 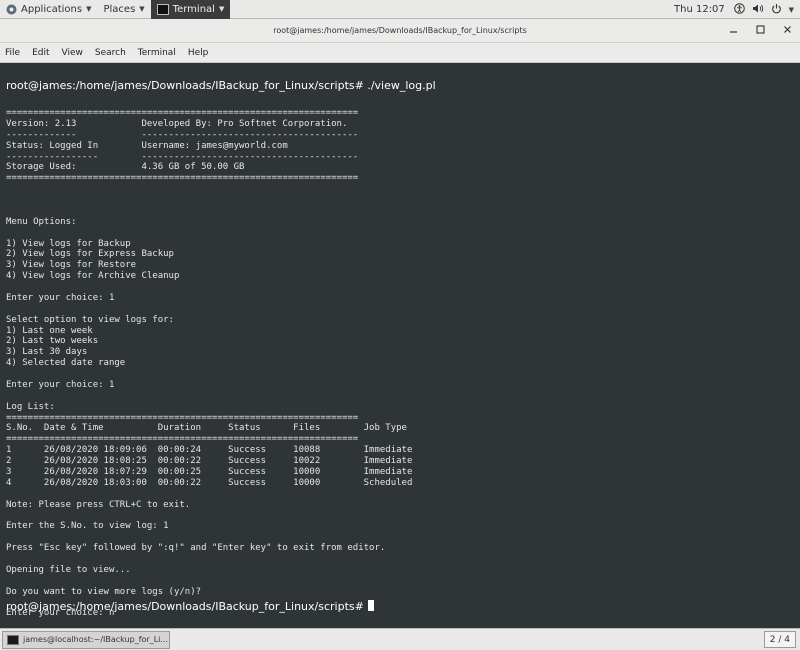 What do you see at coordinates (787, 31) in the screenshot?
I see `close-button` at bounding box center [787, 31].